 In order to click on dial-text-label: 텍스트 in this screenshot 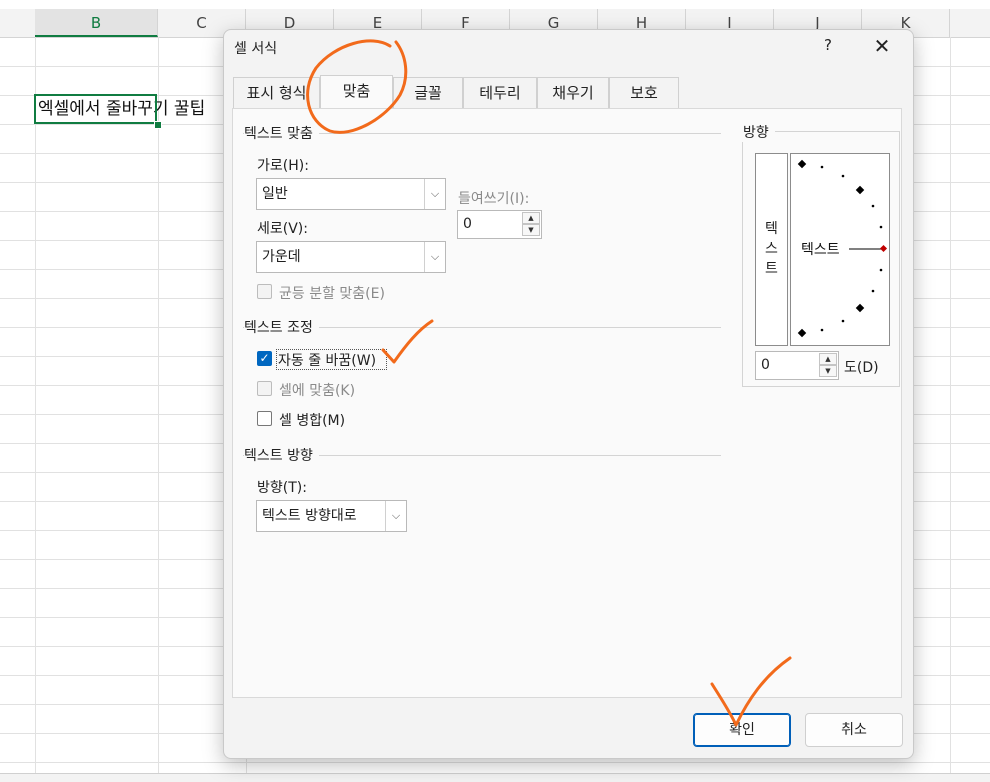, I will do `click(820, 250)`.